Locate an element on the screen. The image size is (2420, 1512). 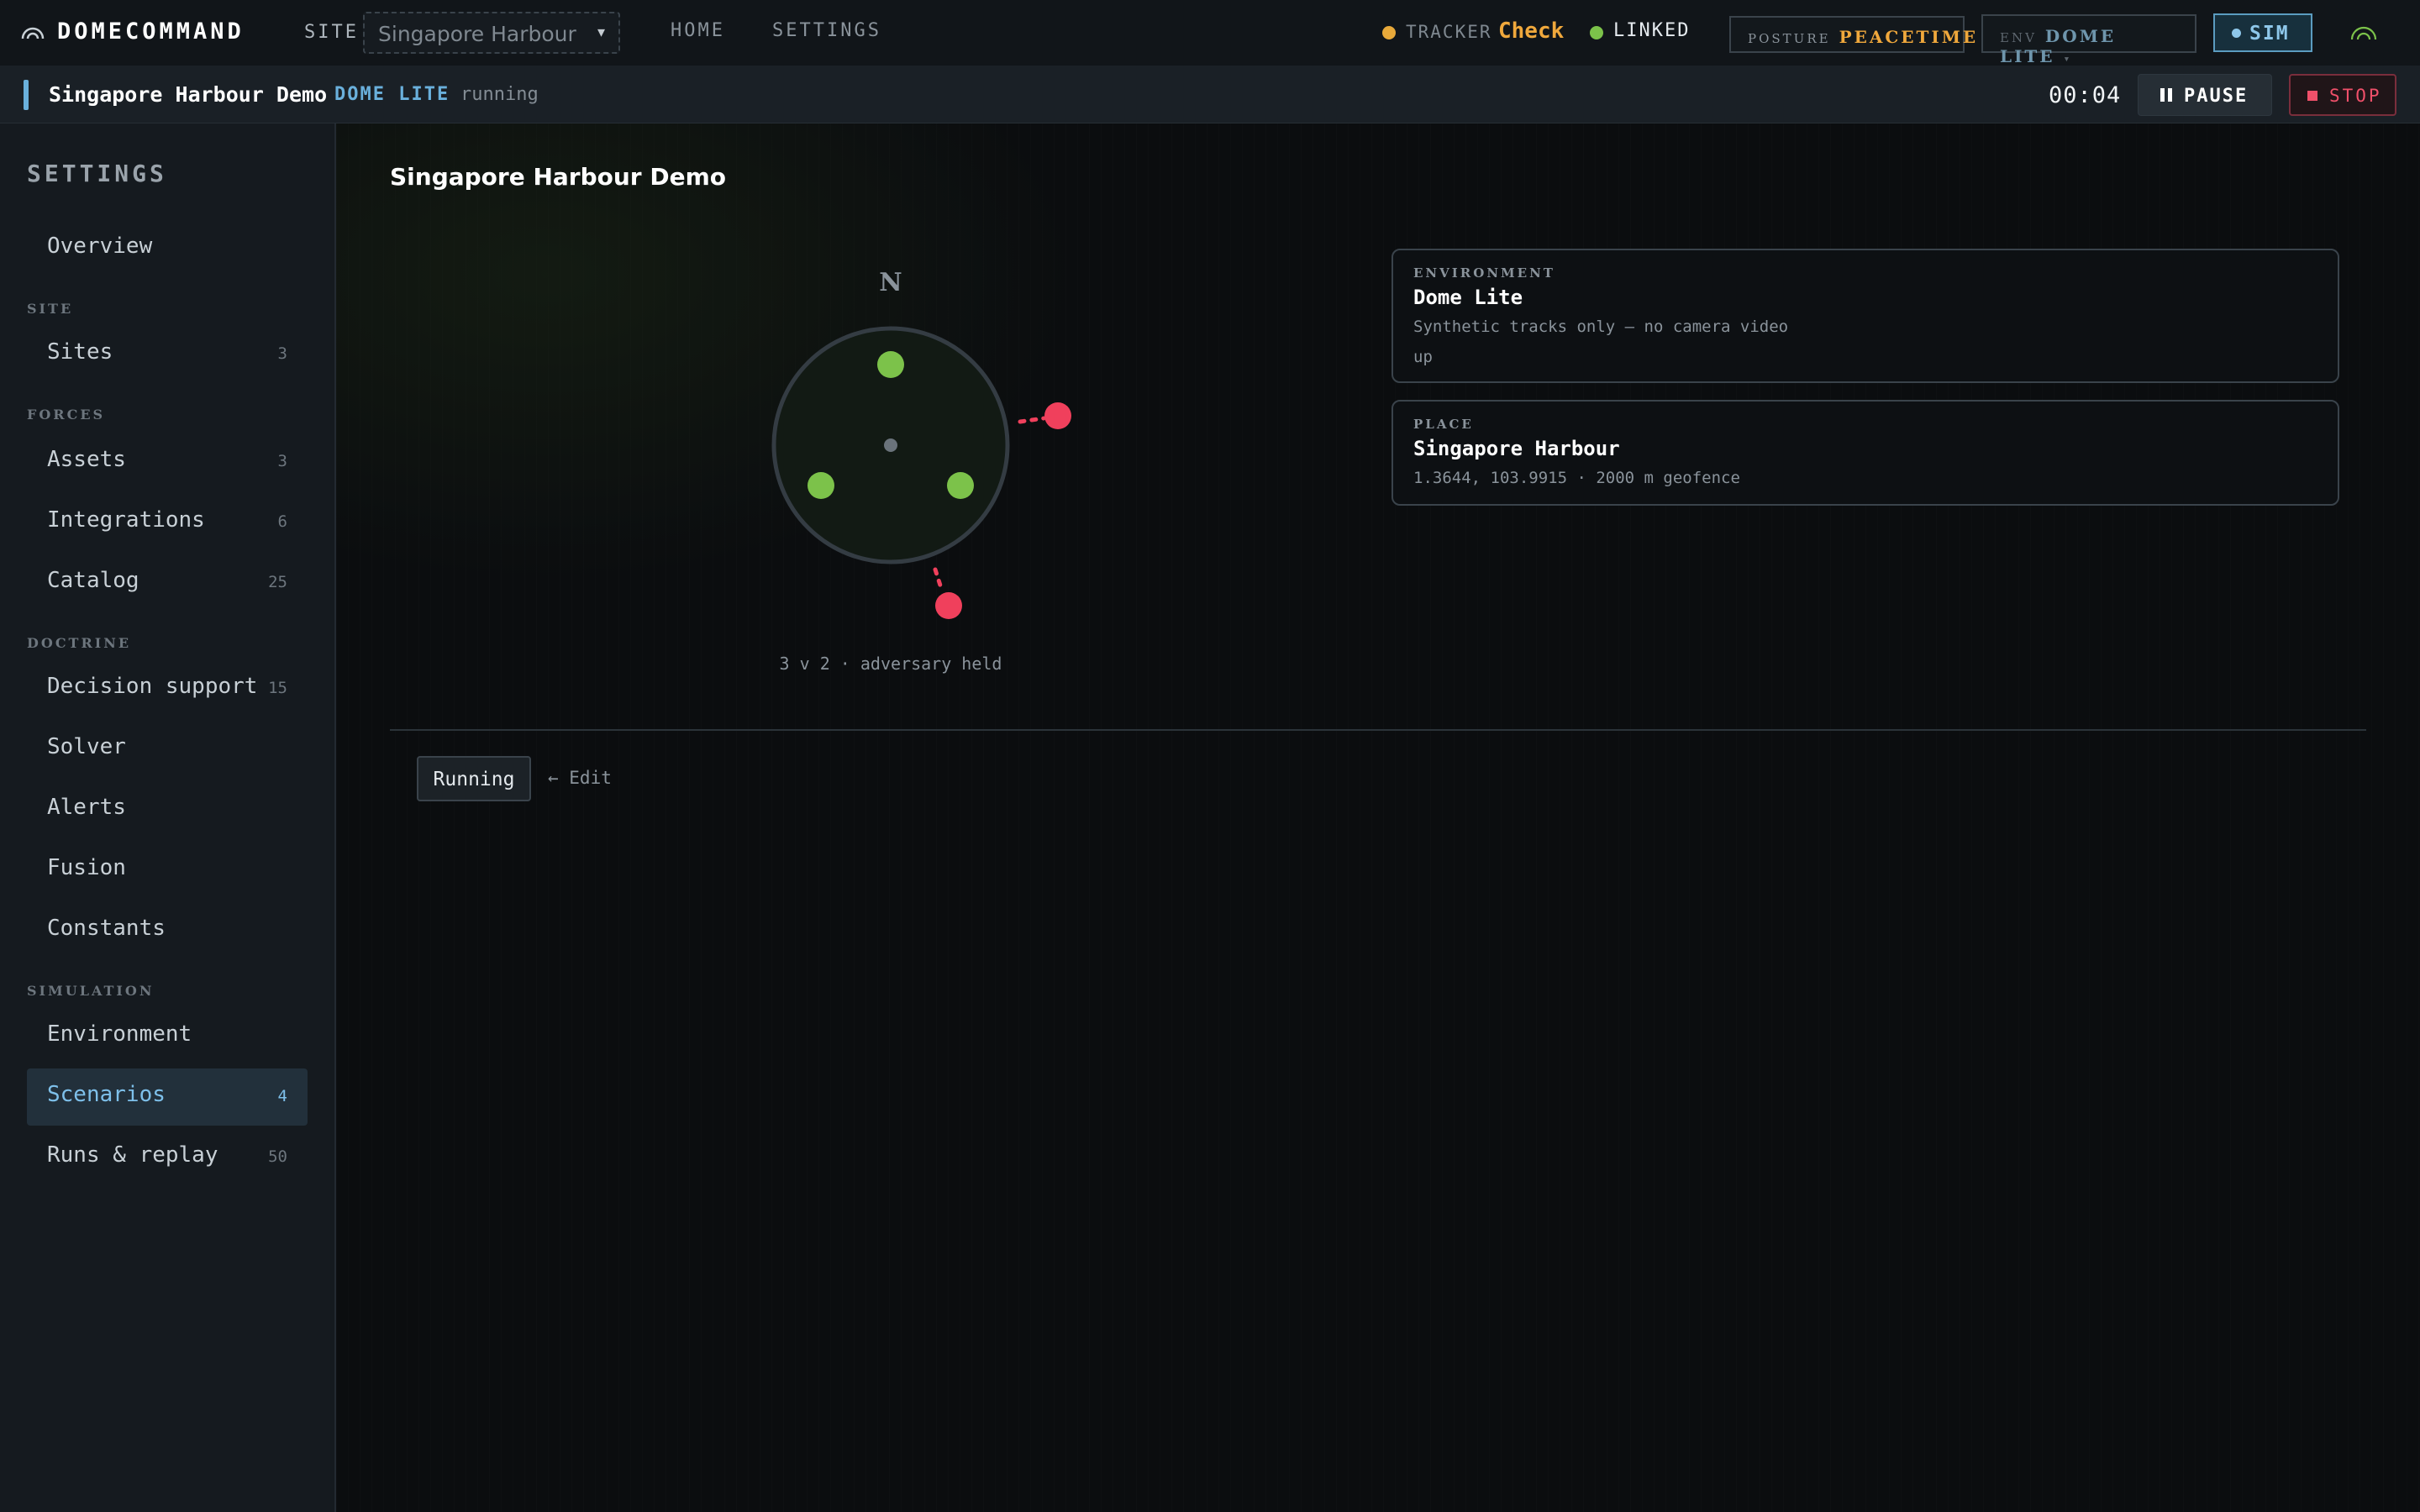
run-timer: 00:04 is located at coordinates (2086, 95).